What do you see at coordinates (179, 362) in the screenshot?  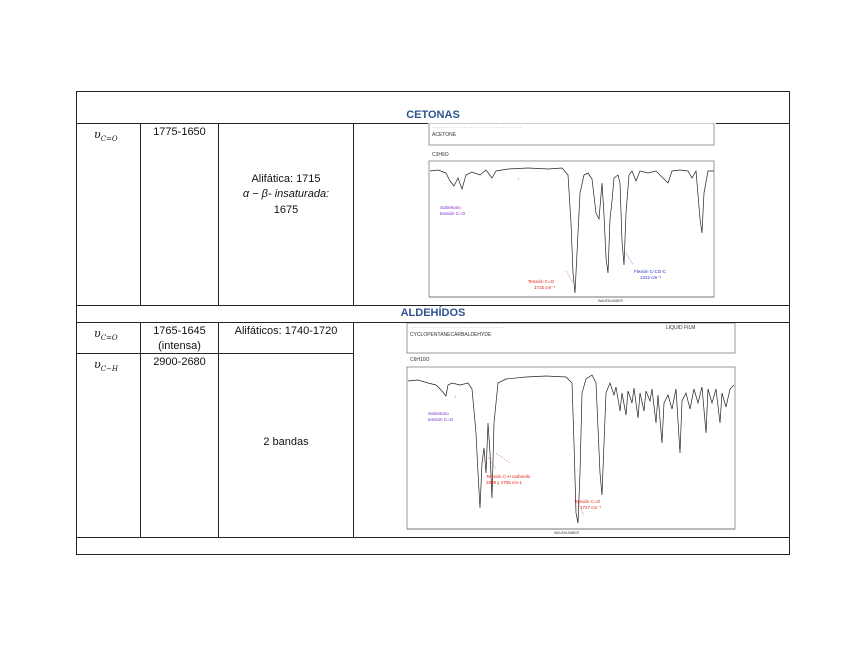 I see `frequency-range: 2900-2680` at bounding box center [179, 362].